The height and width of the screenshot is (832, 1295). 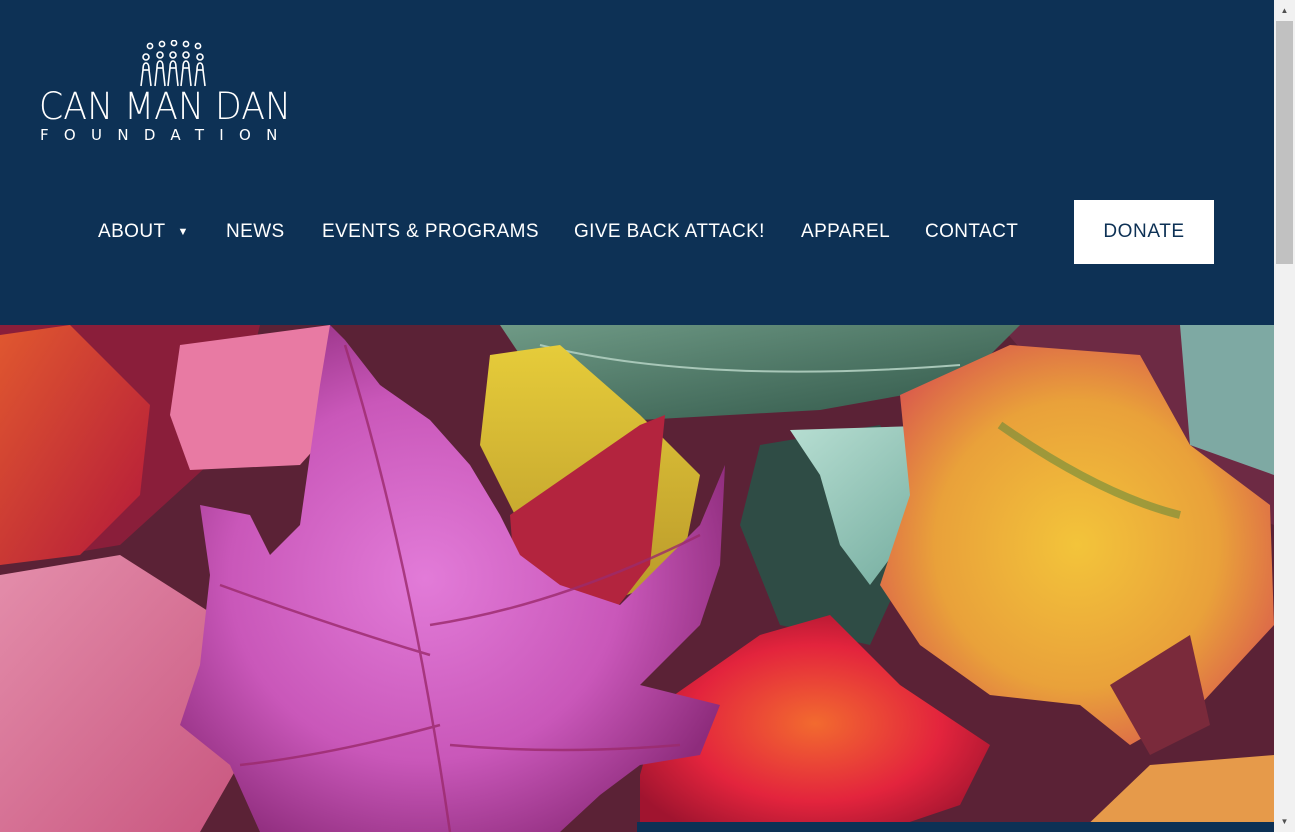 I want to click on nav-item-news: NEWS, so click(x=255, y=232).